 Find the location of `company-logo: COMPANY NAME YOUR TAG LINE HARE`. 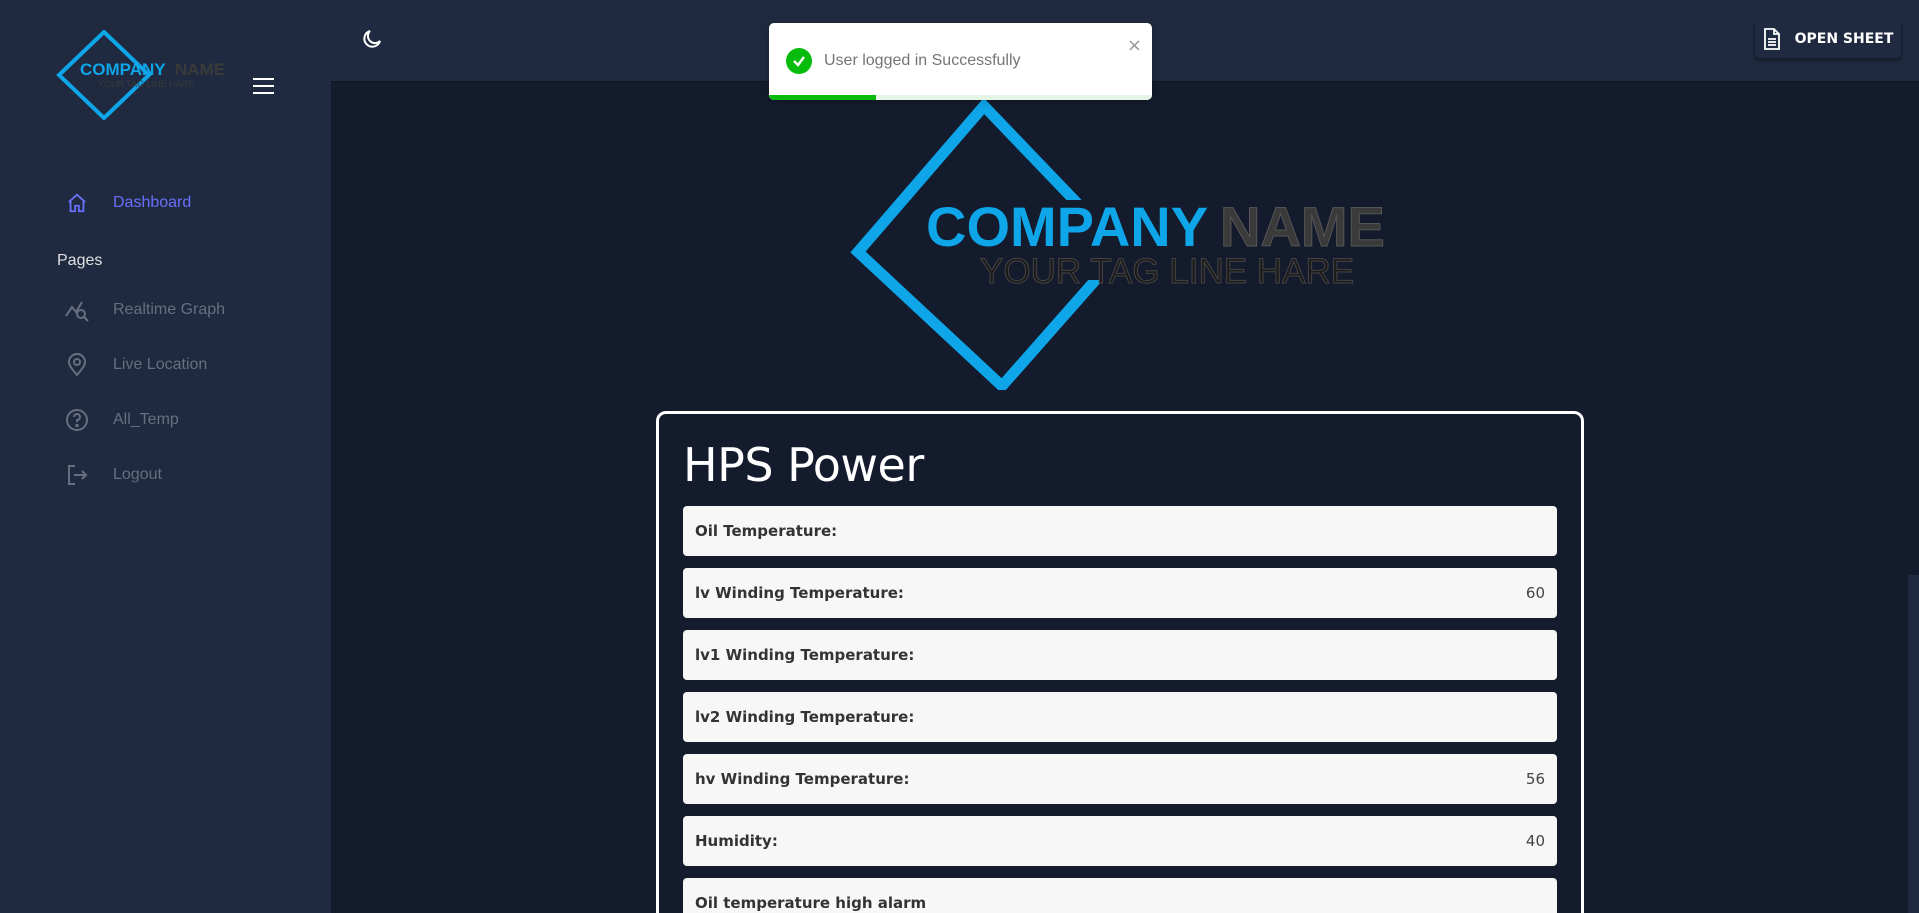

company-logo: COMPANY NAME YOUR TAG LINE HARE is located at coordinates (146, 75).